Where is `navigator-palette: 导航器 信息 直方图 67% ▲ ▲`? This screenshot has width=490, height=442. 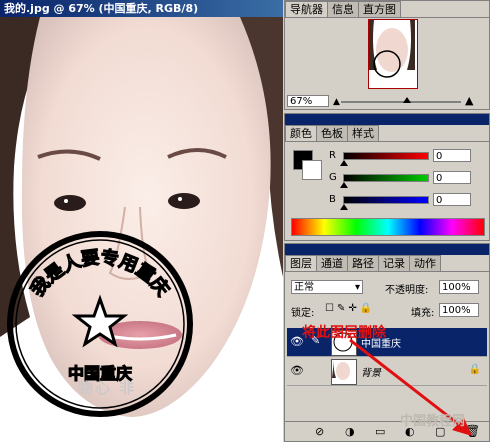
navigator-palette: 导航器 信息 直方图 67% ▲ ▲ is located at coordinates (387, 55).